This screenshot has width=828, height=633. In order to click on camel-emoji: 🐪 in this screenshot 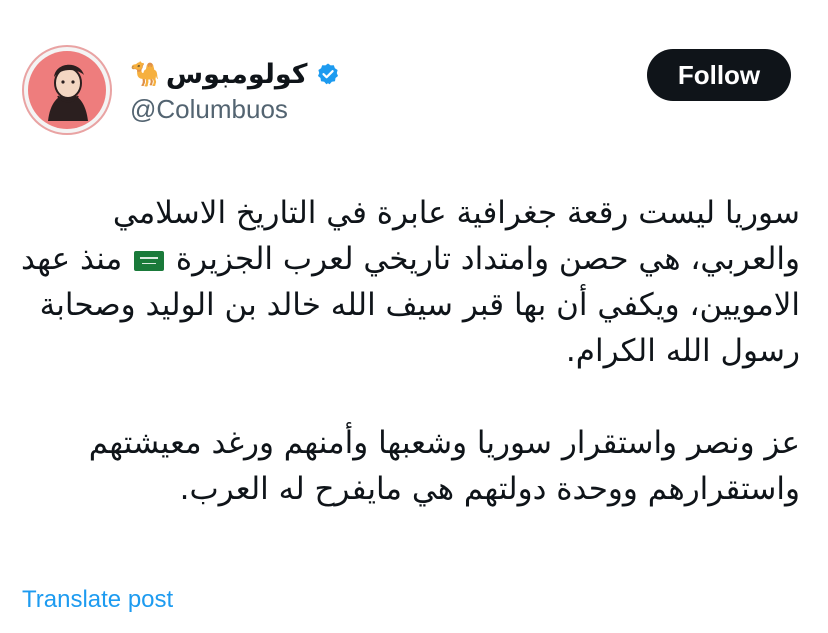, I will do `click(145, 74)`.